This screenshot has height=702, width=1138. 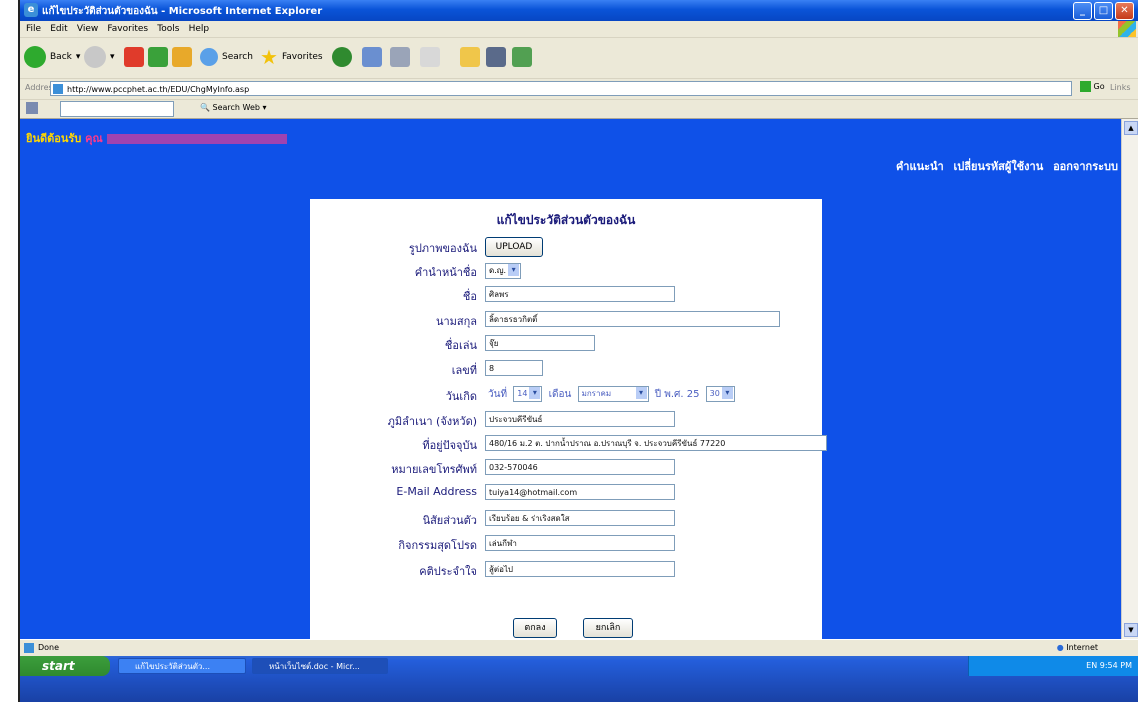 I want to click on menu-favorites: Favorites, so click(x=127, y=29).